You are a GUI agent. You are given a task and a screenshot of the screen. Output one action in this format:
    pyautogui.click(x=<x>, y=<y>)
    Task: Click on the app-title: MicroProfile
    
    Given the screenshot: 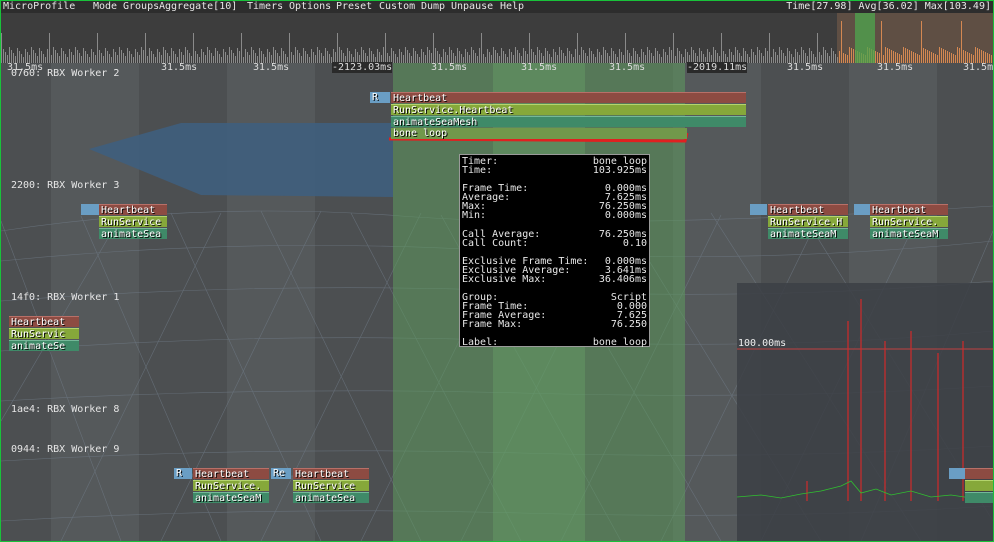 What is the action you would take?
    pyautogui.click(x=39, y=6)
    